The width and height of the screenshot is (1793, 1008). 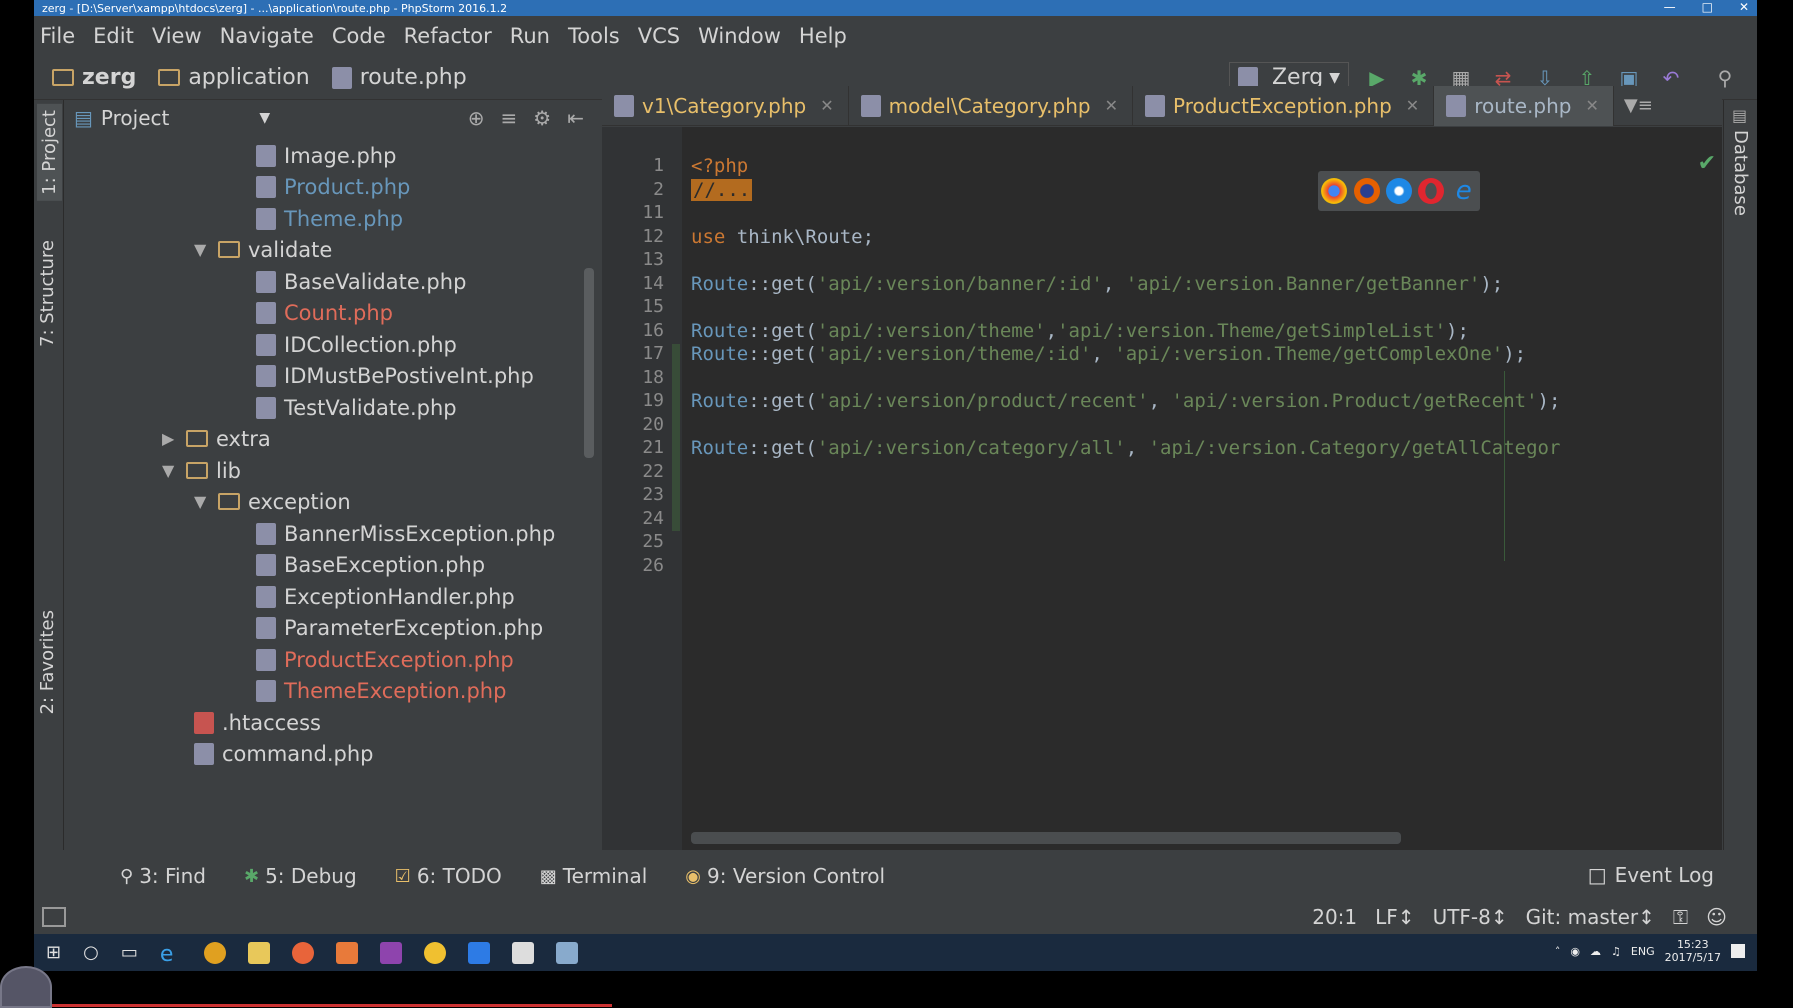 What do you see at coordinates (385, 659) in the screenshot?
I see `tree-item-productexception: ProductException.php` at bounding box center [385, 659].